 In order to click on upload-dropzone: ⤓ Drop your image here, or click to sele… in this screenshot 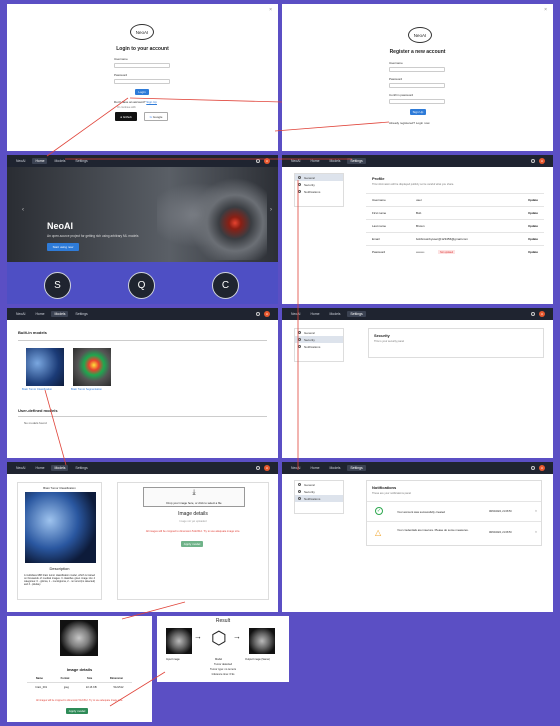, I will do `click(194, 497)`.